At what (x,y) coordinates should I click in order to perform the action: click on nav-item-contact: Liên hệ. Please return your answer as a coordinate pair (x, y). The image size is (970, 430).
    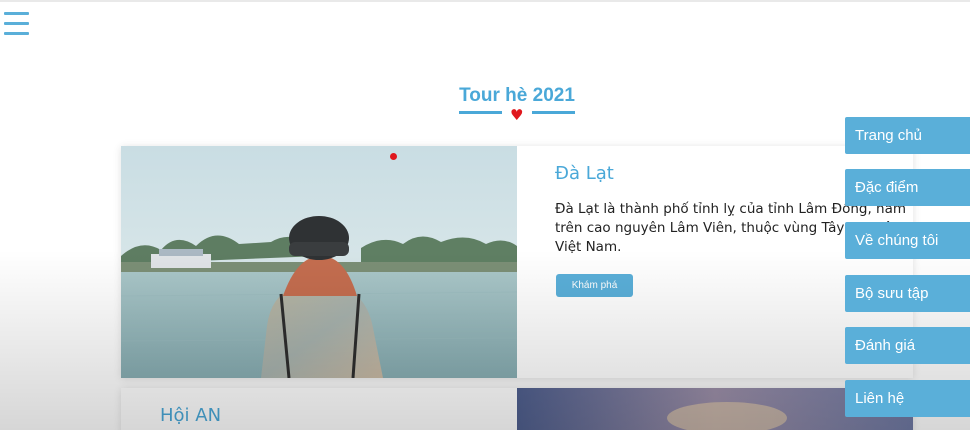
    Looking at the image, I should click on (907, 398).